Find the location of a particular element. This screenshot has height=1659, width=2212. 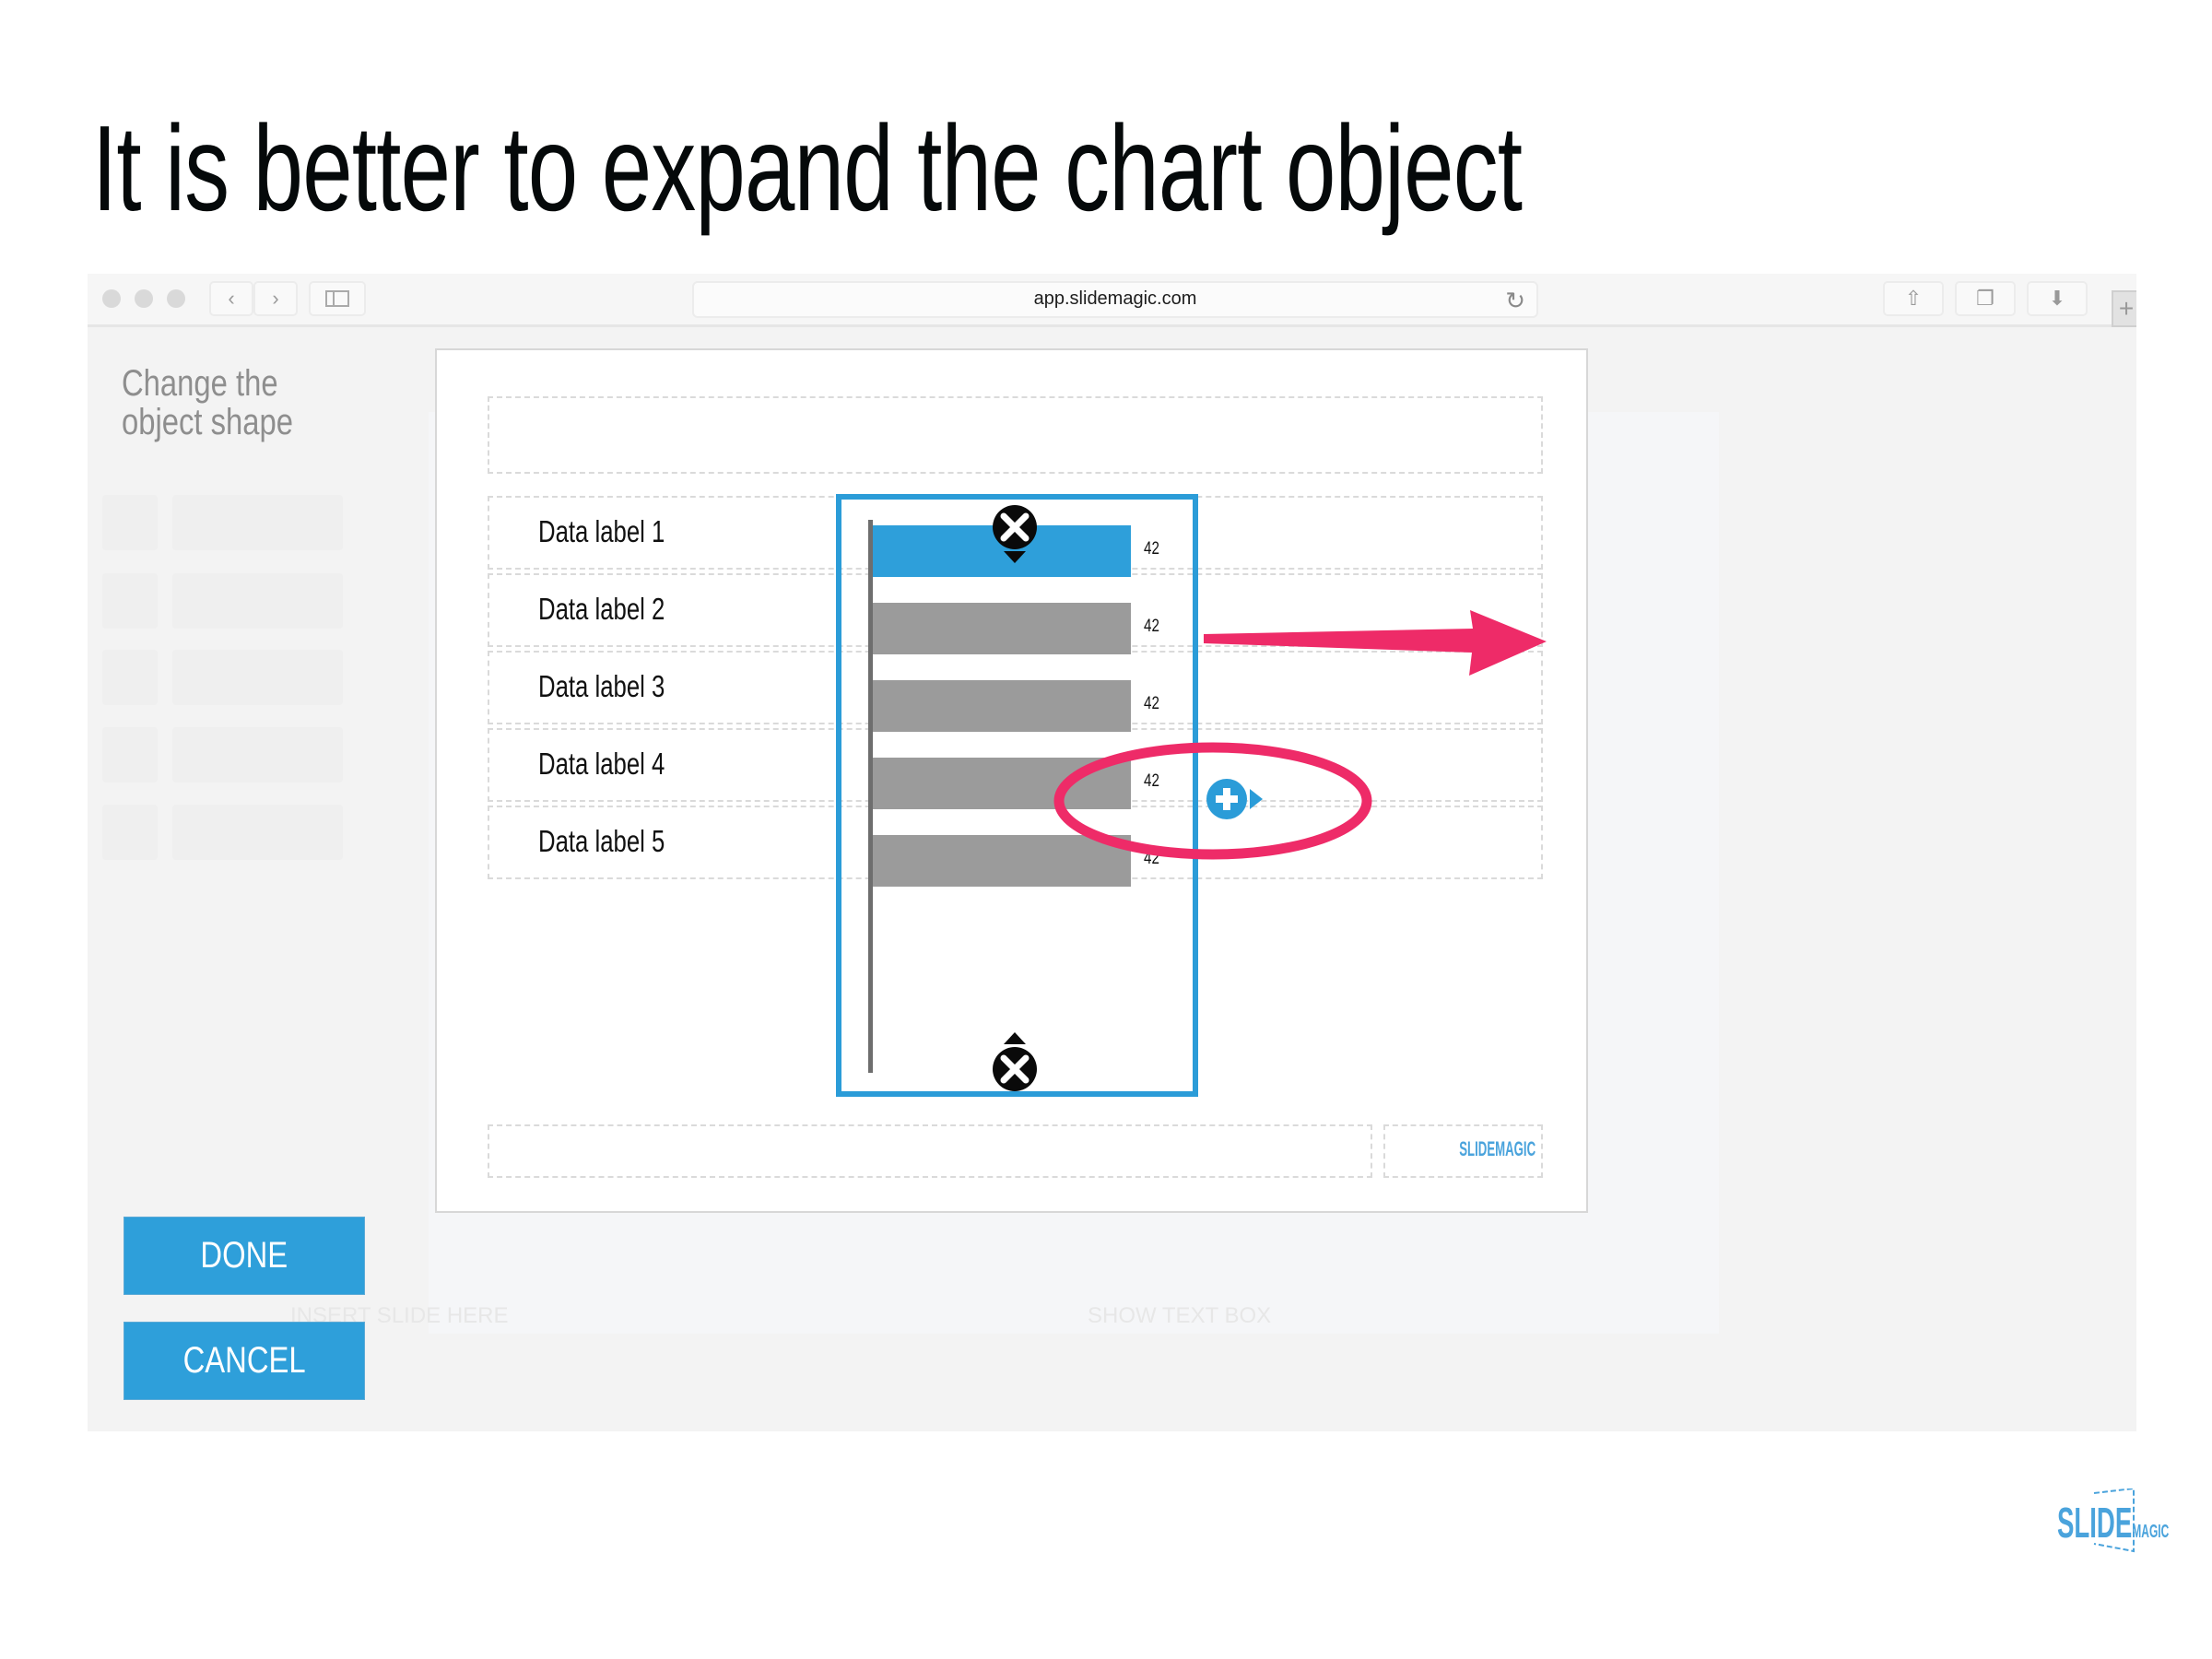

chevron-right-icon: › is located at coordinates (275, 298).